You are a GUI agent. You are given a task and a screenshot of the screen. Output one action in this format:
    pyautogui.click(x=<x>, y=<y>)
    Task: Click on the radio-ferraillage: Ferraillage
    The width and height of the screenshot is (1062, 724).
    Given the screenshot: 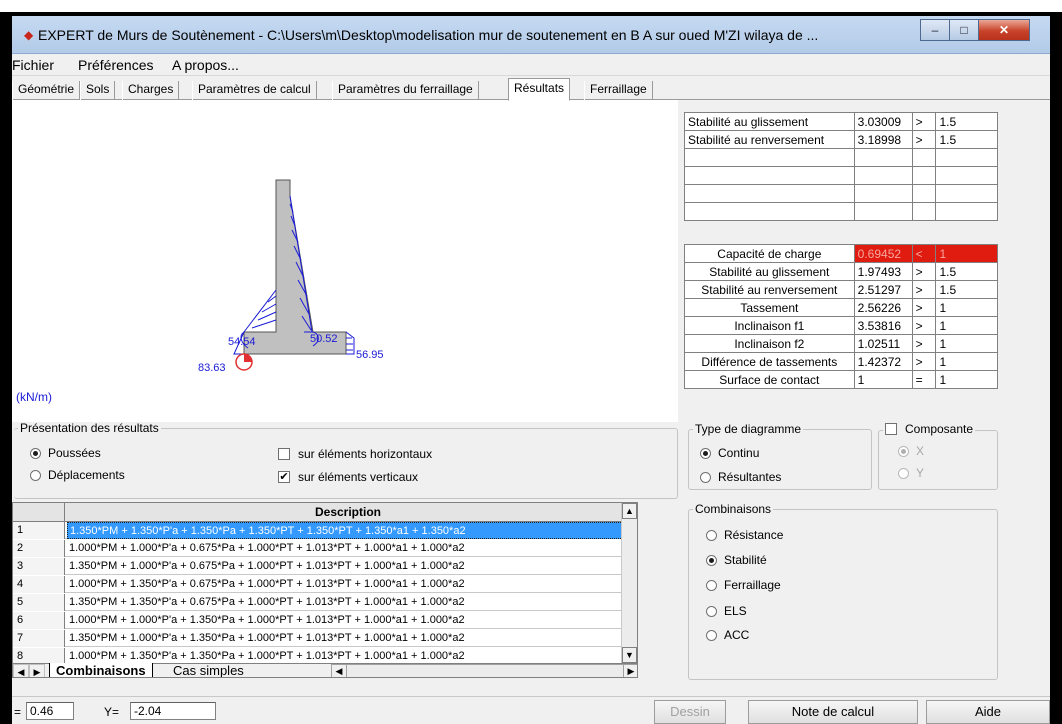 What is the action you would take?
    pyautogui.click(x=743, y=585)
    